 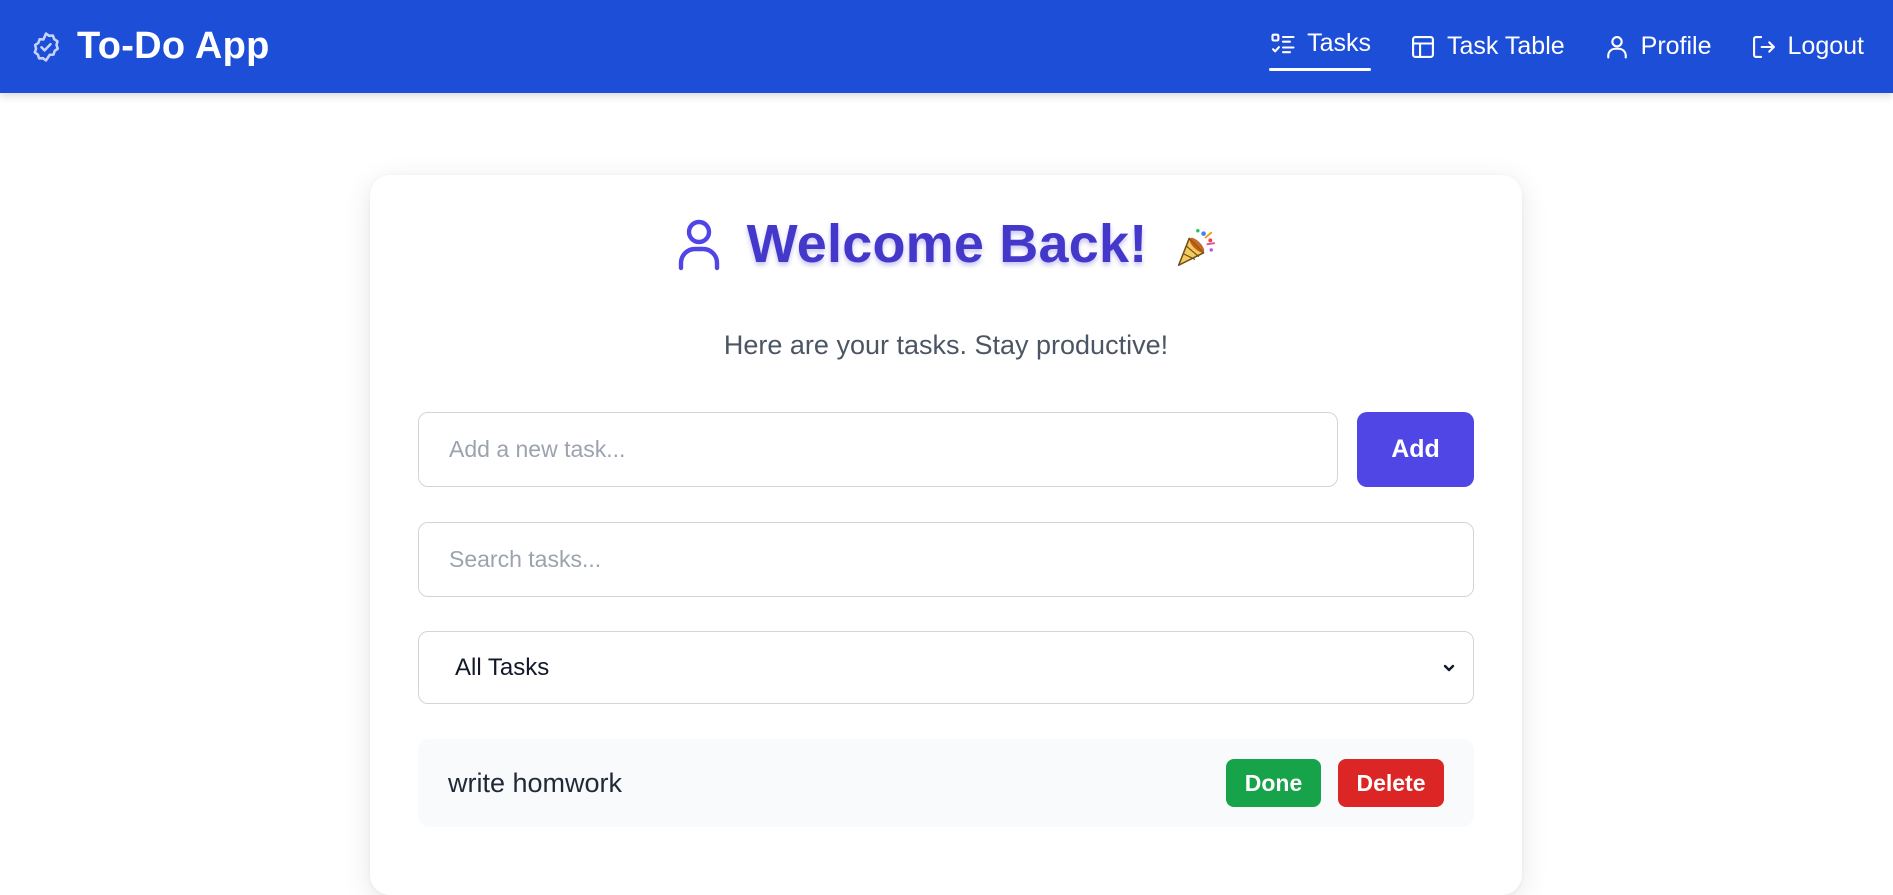 What do you see at coordinates (535, 782) in the screenshot?
I see `task-text: write homwork` at bounding box center [535, 782].